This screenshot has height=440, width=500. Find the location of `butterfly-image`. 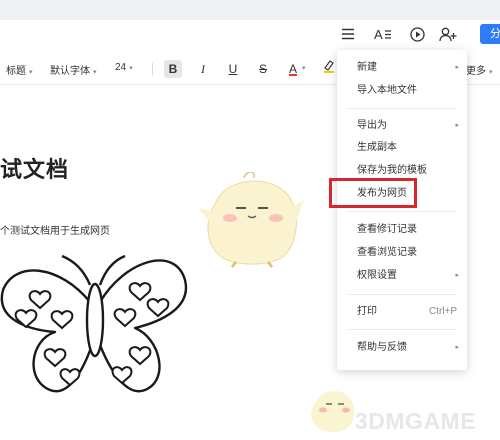

butterfly-image is located at coordinates (94, 323).